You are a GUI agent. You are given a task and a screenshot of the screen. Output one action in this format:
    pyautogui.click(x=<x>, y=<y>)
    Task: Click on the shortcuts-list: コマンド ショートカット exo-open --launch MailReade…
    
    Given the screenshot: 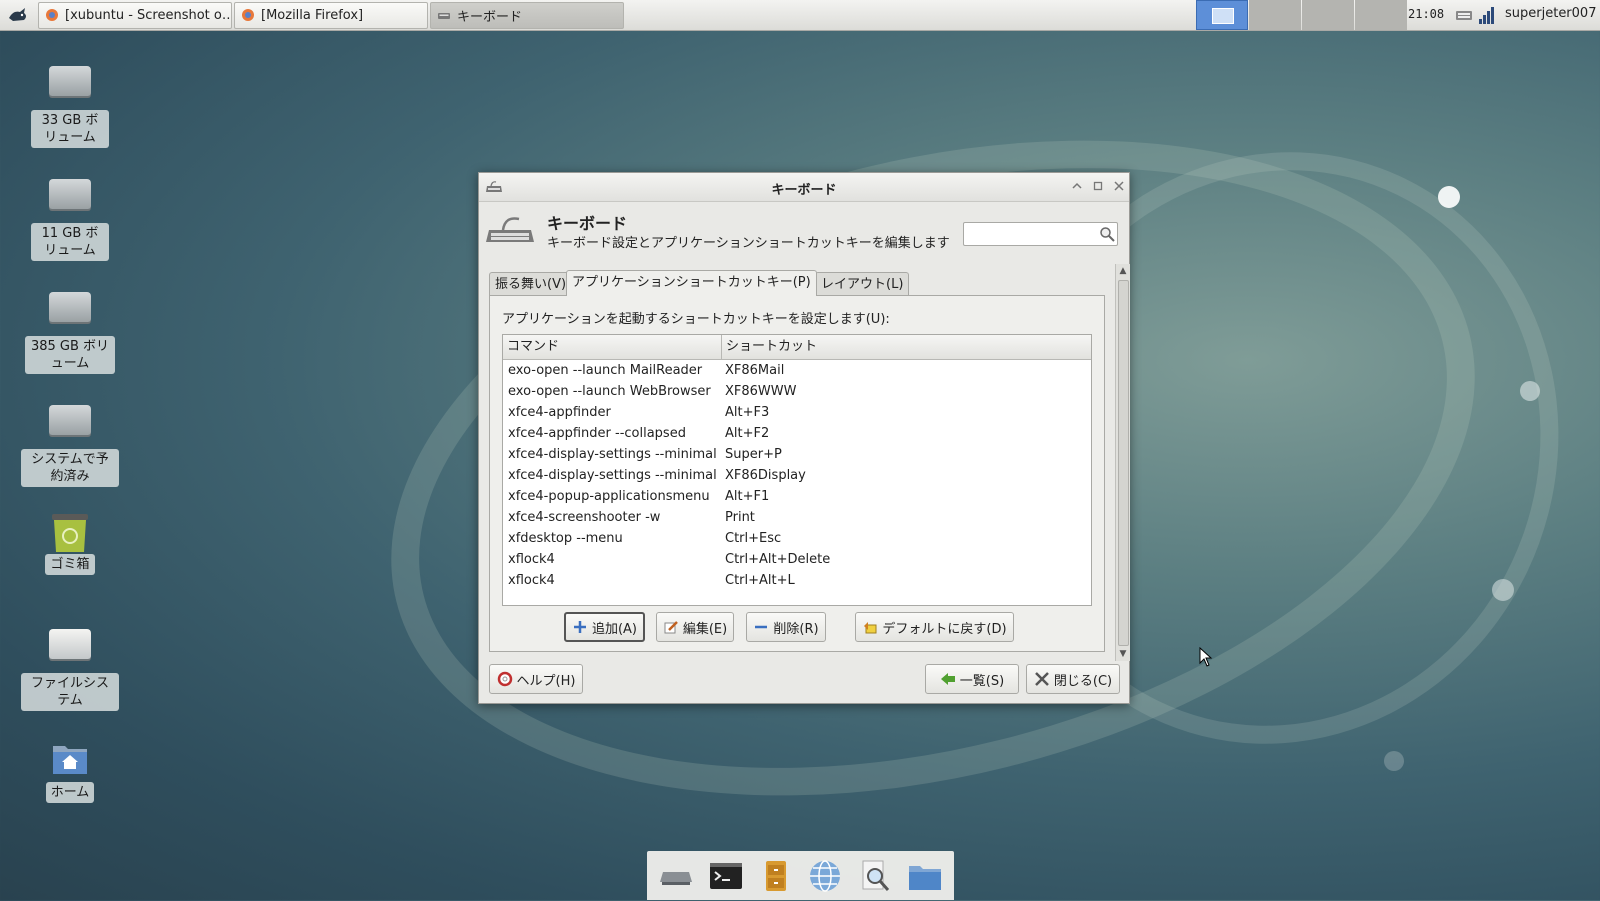 What is the action you would take?
    pyautogui.click(x=797, y=470)
    